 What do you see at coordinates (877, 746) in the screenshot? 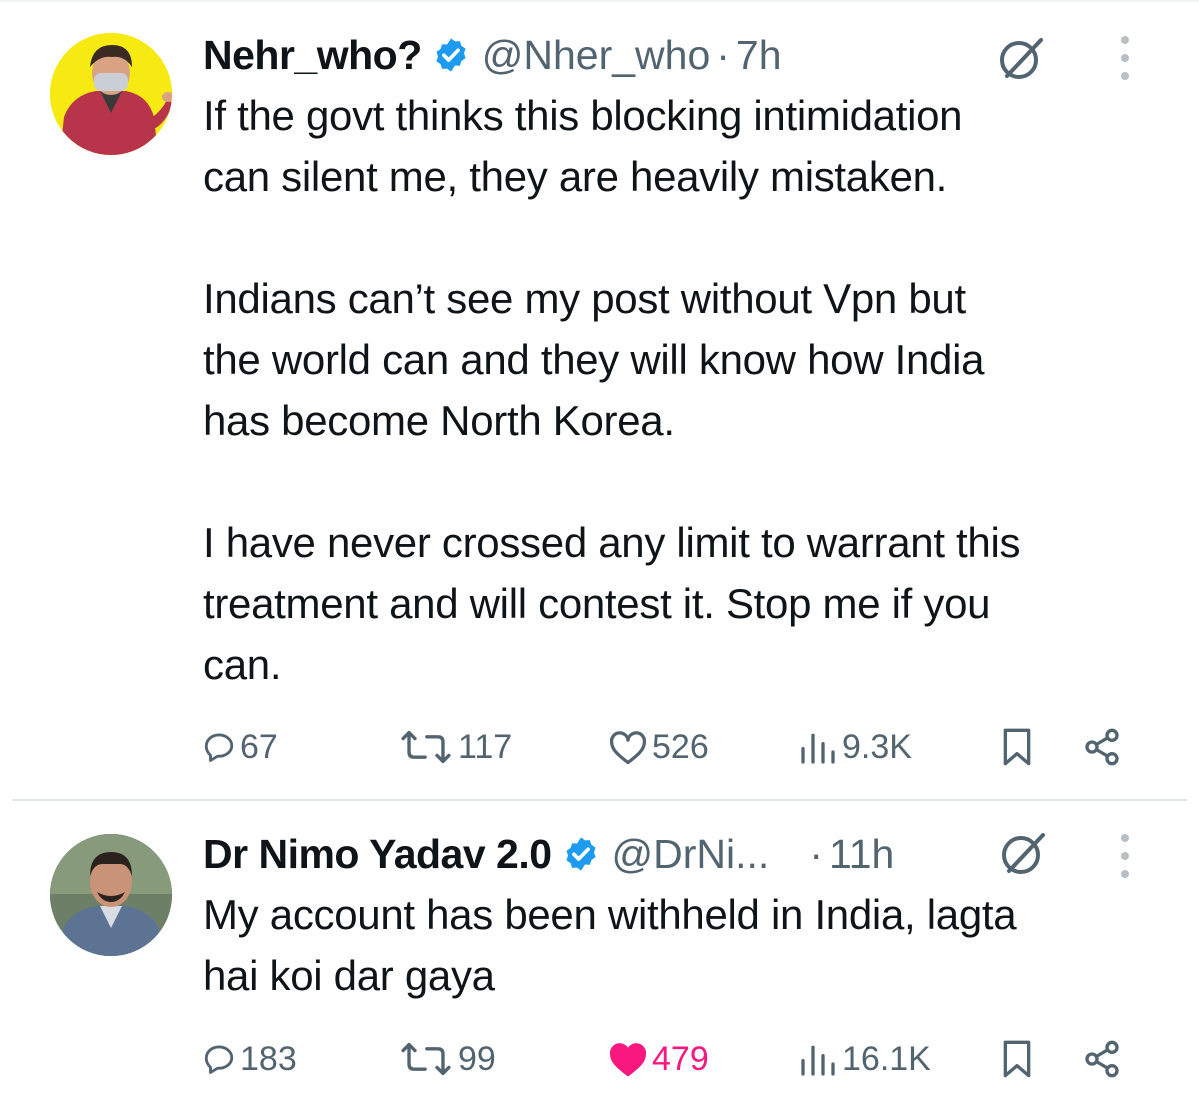
I see `view-count: 9.3K` at bounding box center [877, 746].